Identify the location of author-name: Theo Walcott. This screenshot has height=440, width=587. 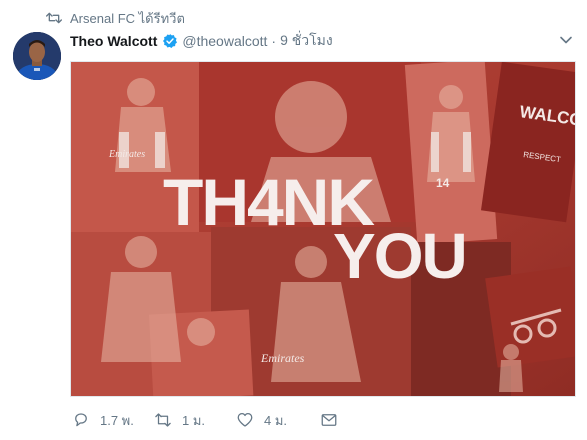
(113, 41).